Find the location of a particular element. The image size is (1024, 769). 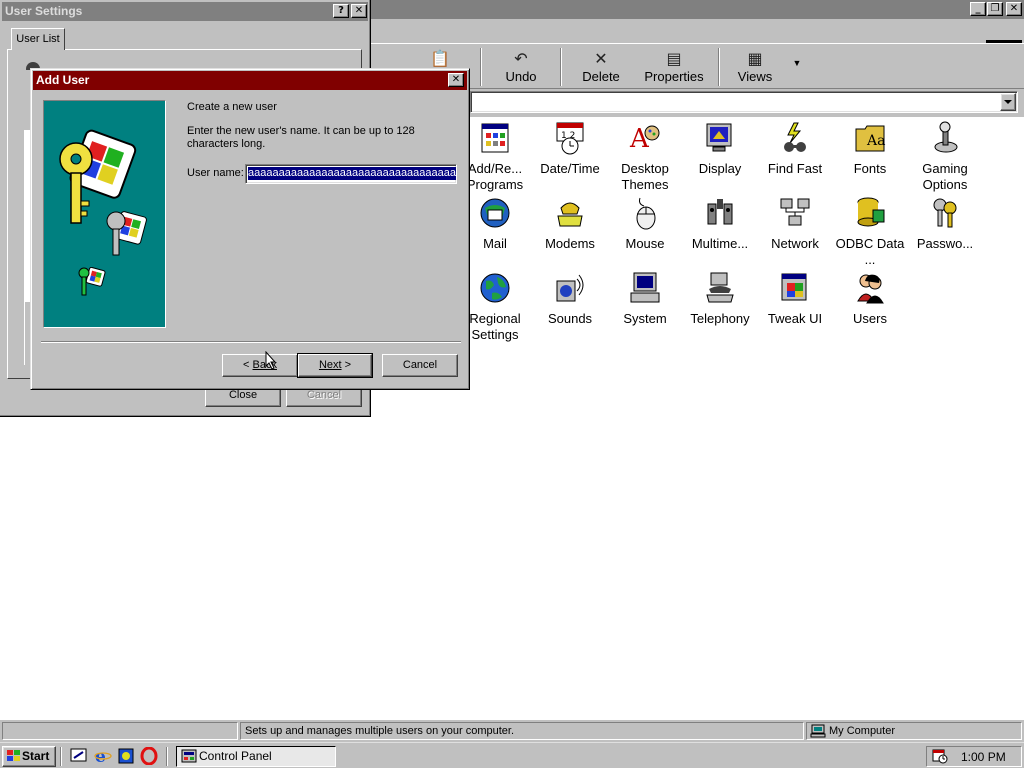

cp-item-date-time: 1 2 Date/Time is located at coordinates (570, 149).